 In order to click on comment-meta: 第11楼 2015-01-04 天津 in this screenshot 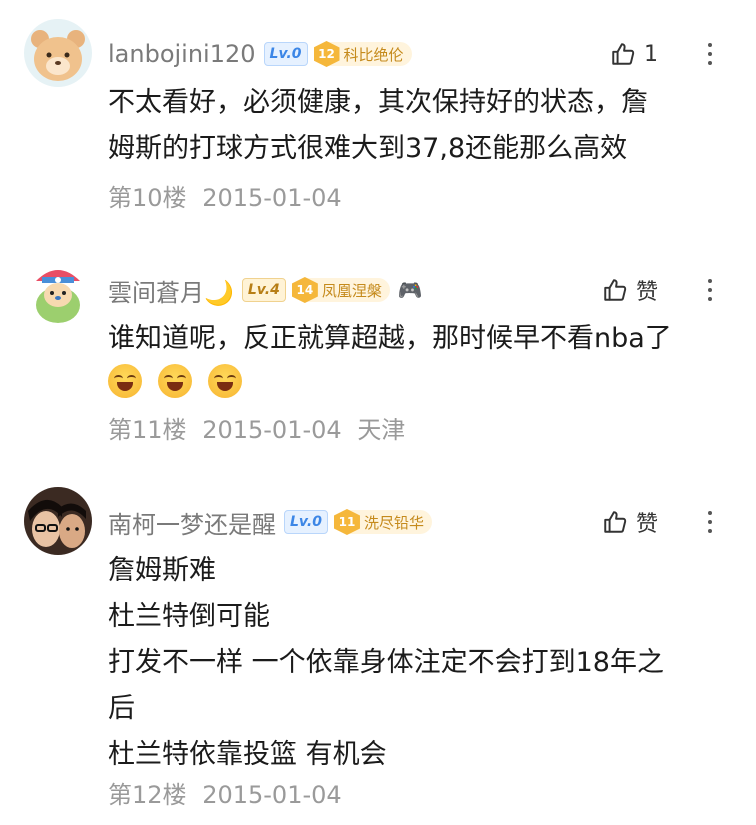, I will do `click(256, 427)`.